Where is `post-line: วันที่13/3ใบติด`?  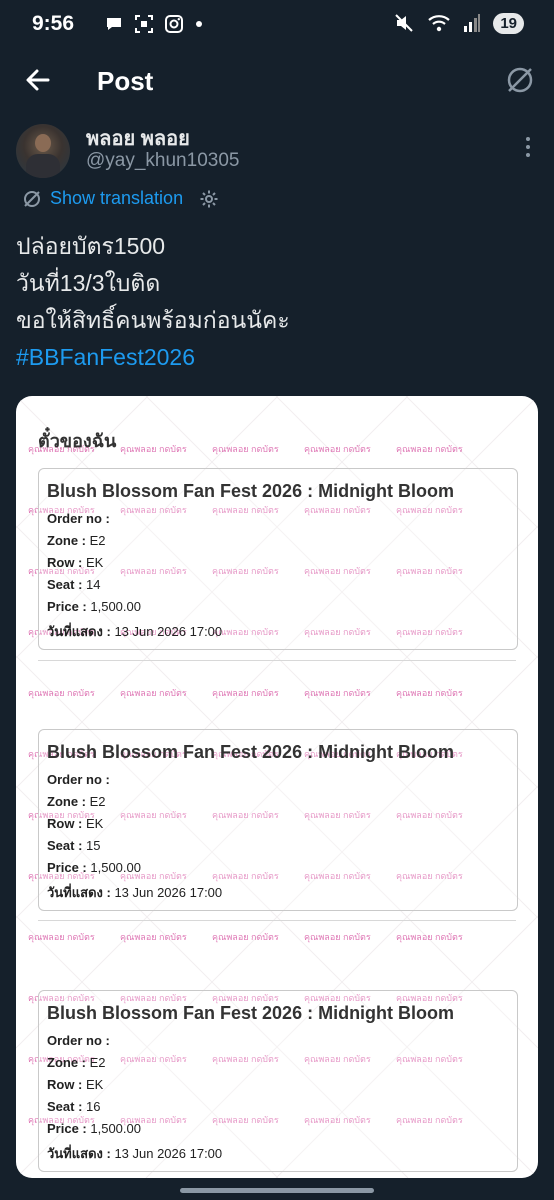 post-line: วันที่13/3ใบติด is located at coordinates (88, 283).